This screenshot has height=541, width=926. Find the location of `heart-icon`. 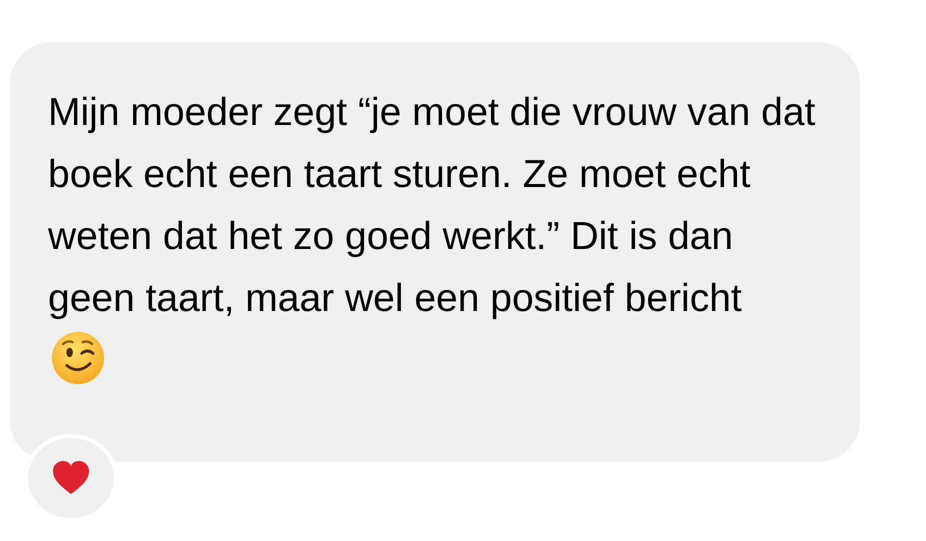

heart-icon is located at coordinates (71, 478).